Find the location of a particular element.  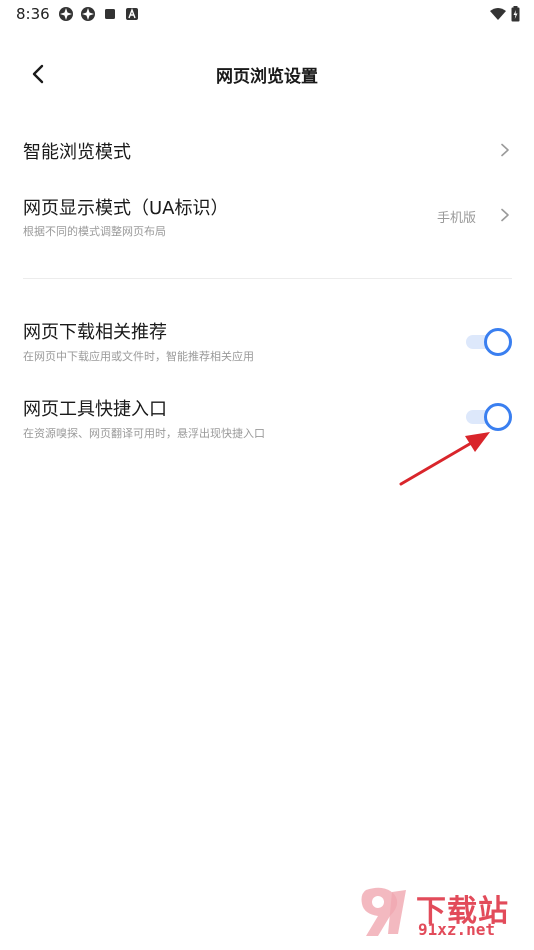

section-divider is located at coordinates (267, 278).